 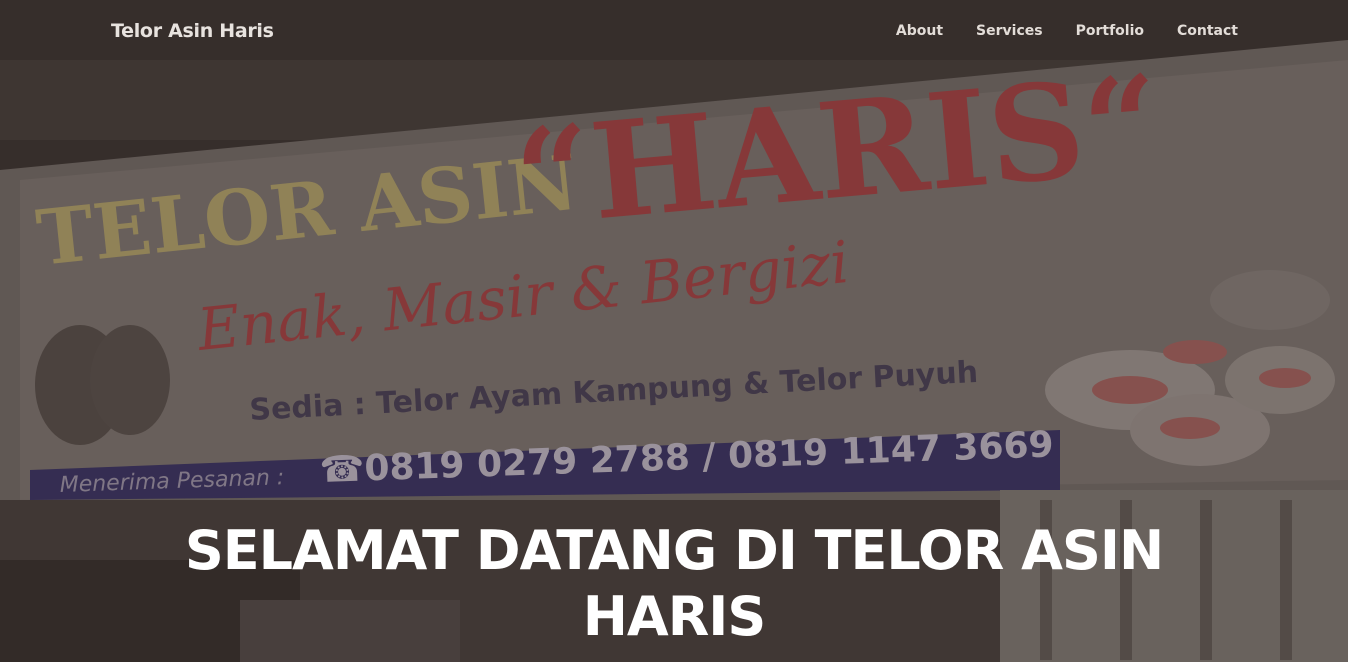 I want to click on nav-link-contact: Contact, so click(x=1191, y=31).